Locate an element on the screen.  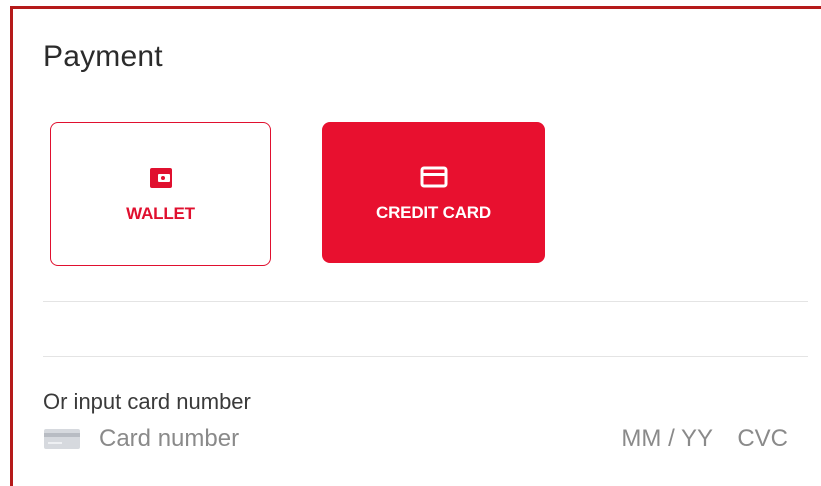
cvc-input is located at coordinates (753, 439).